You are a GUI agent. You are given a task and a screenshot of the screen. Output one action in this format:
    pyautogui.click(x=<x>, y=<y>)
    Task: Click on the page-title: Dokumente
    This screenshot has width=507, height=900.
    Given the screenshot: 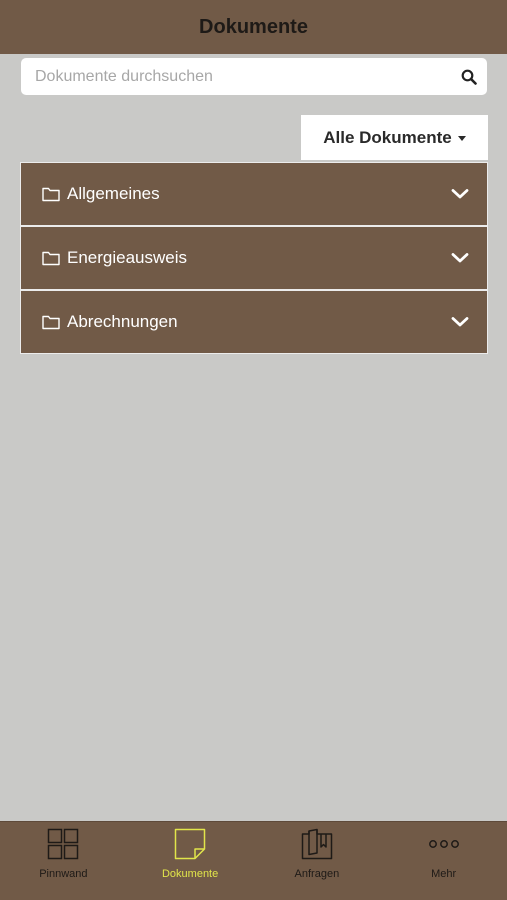 What is the action you would take?
    pyautogui.click(x=253, y=26)
    